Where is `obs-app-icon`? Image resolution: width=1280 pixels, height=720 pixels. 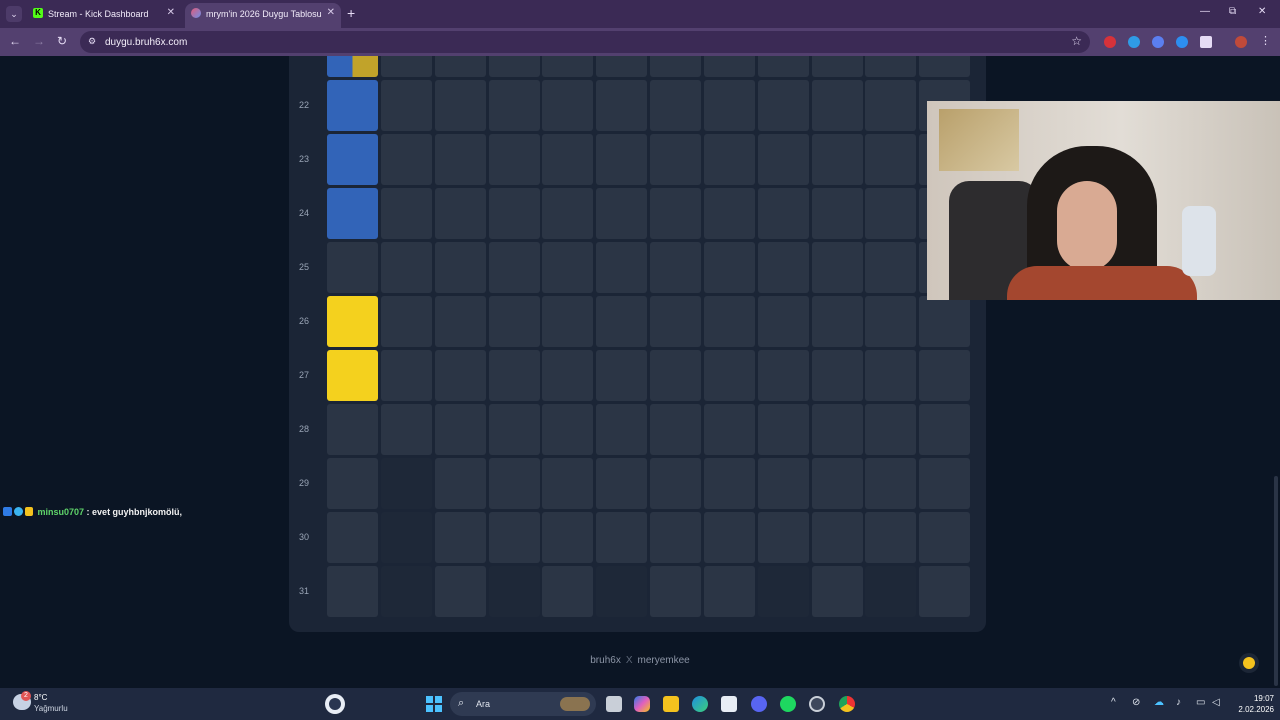 obs-app-icon is located at coordinates (335, 704).